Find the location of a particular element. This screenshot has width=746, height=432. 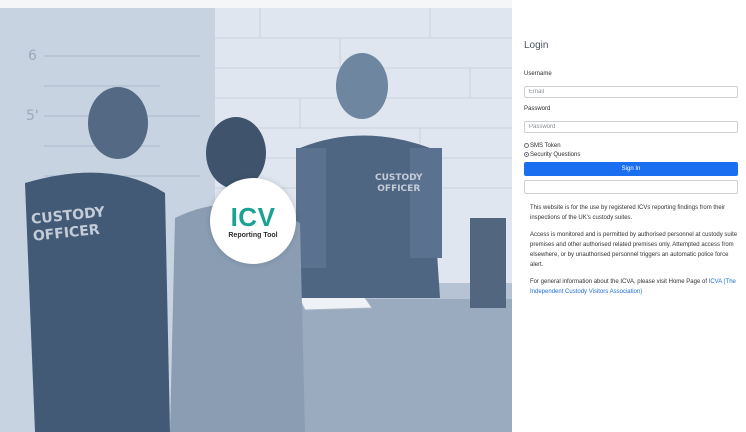

officer-badge-right: CUSTODY OFFICER is located at coordinates (399, 184).